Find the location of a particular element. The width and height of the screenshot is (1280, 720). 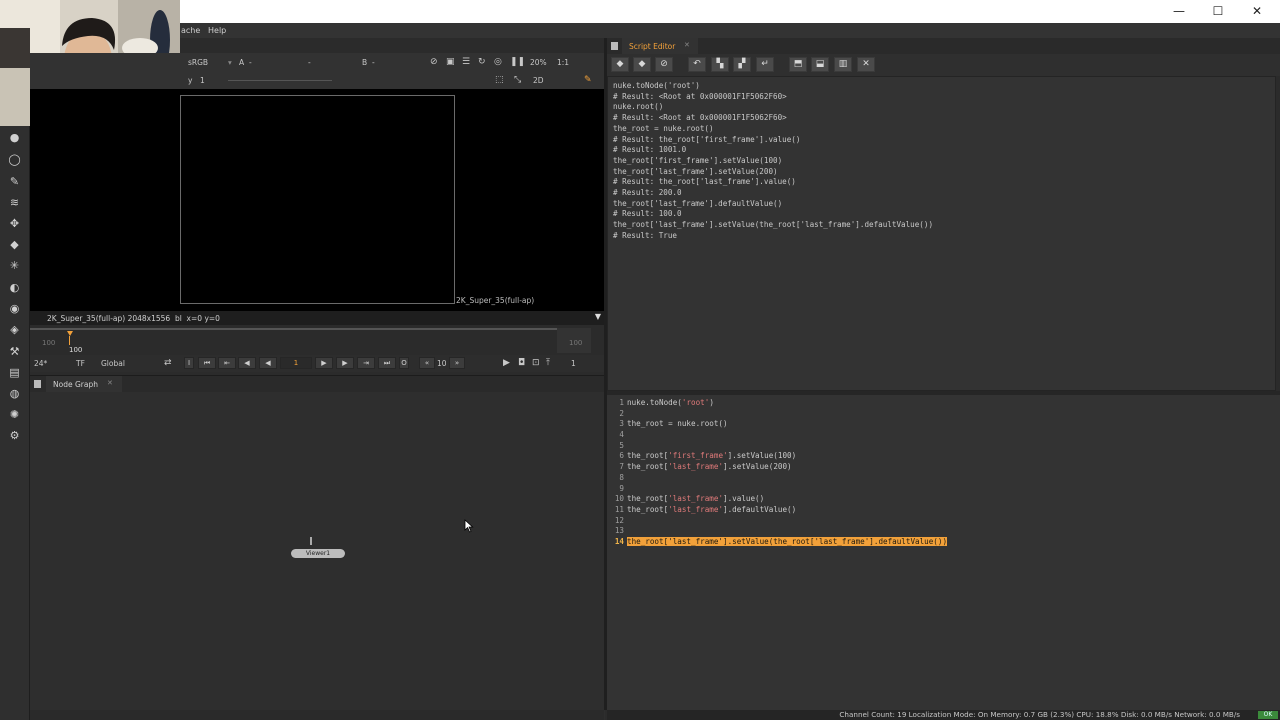

timeline: 100 100 100 is located at coordinates (317, 340).